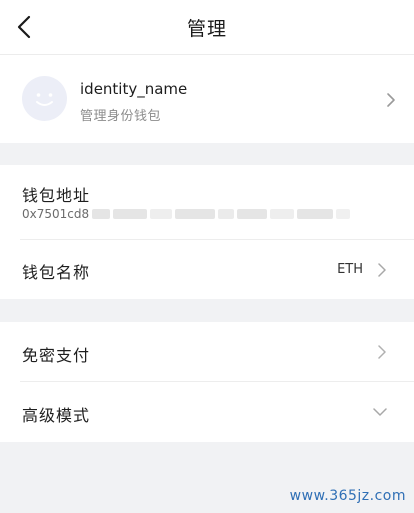  I want to click on avatar, so click(44, 98).